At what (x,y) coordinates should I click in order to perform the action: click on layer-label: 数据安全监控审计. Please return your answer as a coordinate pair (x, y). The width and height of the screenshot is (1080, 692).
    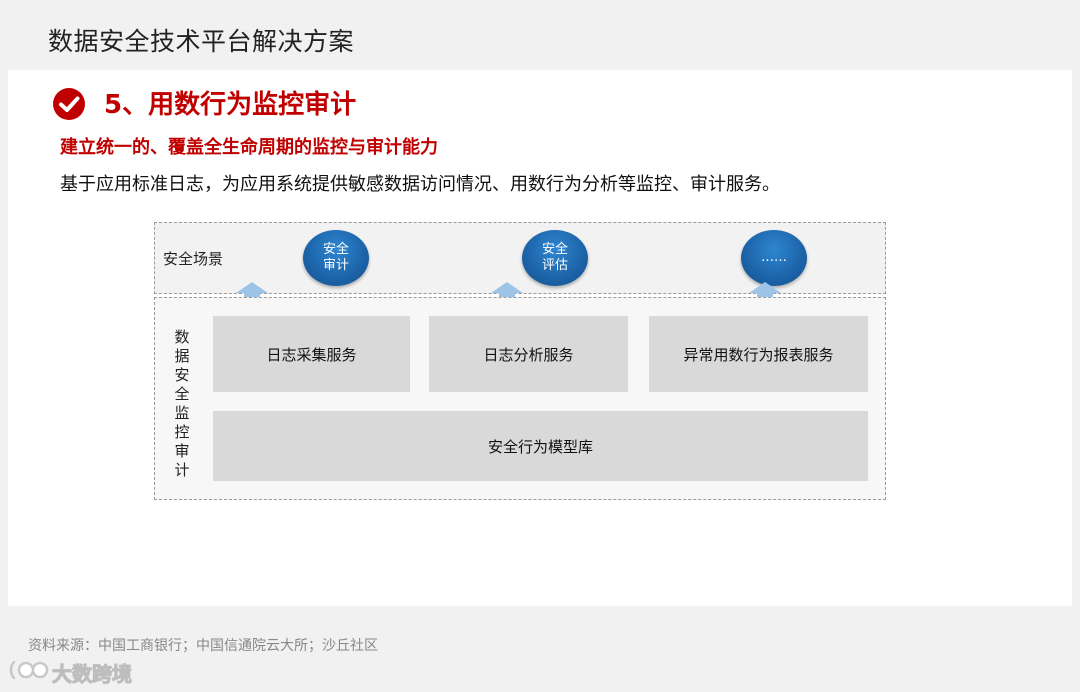
    Looking at the image, I should click on (182, 403).